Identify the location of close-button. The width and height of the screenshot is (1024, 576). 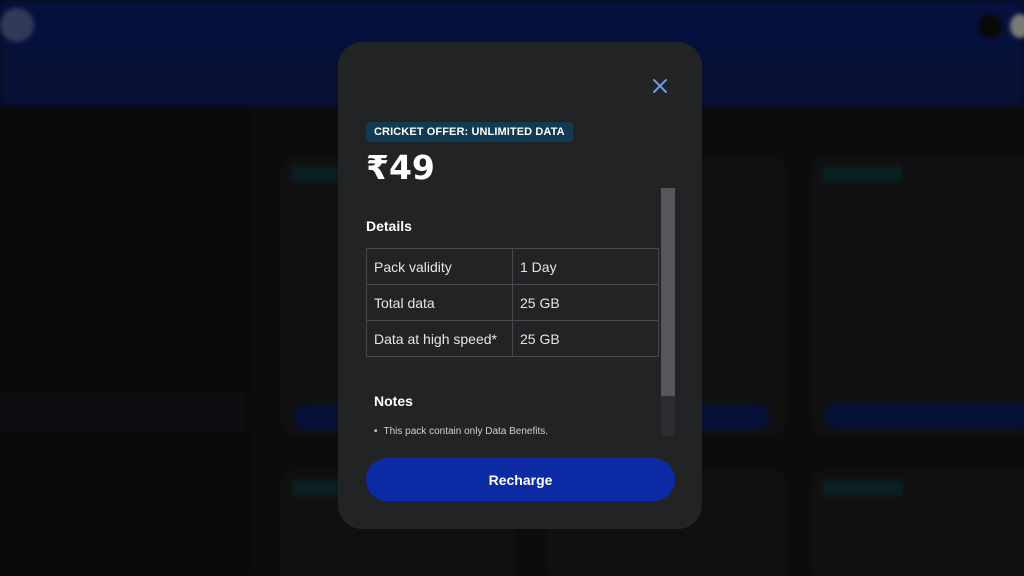
(660, 86).